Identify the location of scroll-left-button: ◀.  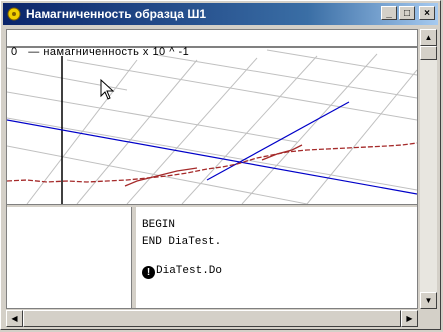
(14, 318).